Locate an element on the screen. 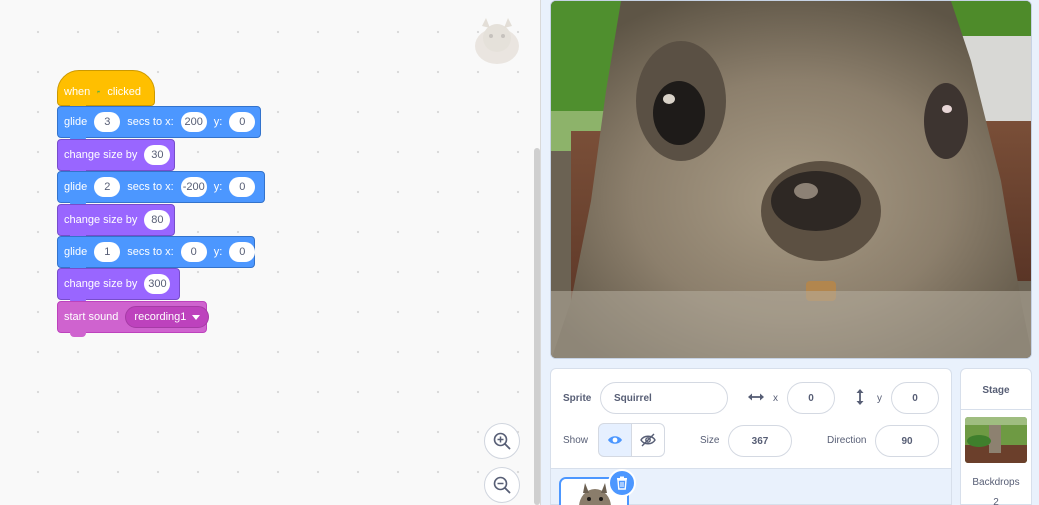  dropdown-caret-icon is located at coordinates (196, 317).